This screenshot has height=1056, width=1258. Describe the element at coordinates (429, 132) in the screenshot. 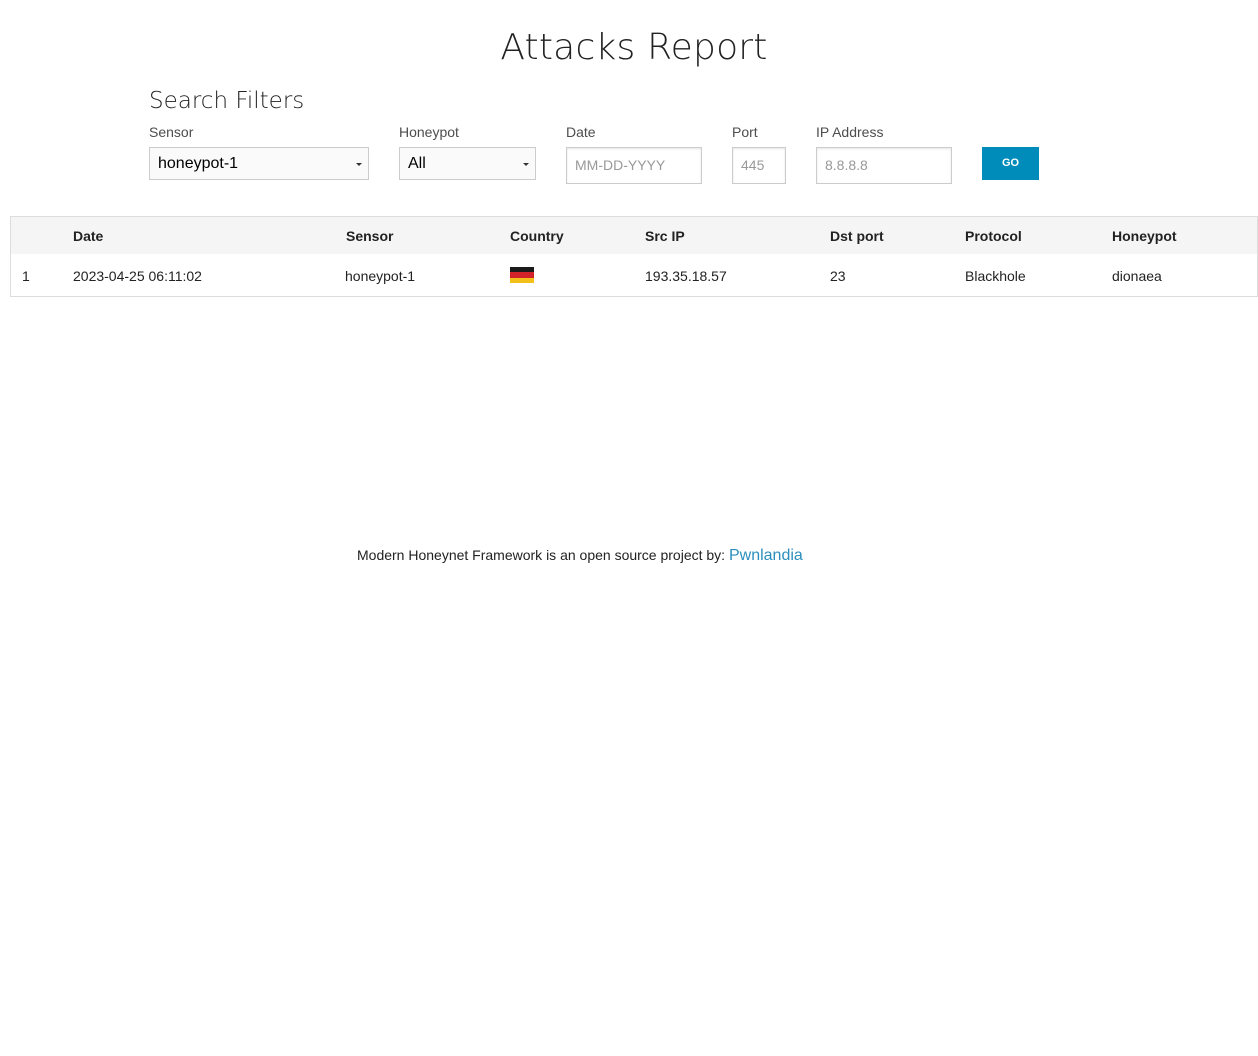

I see `honeypot-label: Honeypot` at that location.